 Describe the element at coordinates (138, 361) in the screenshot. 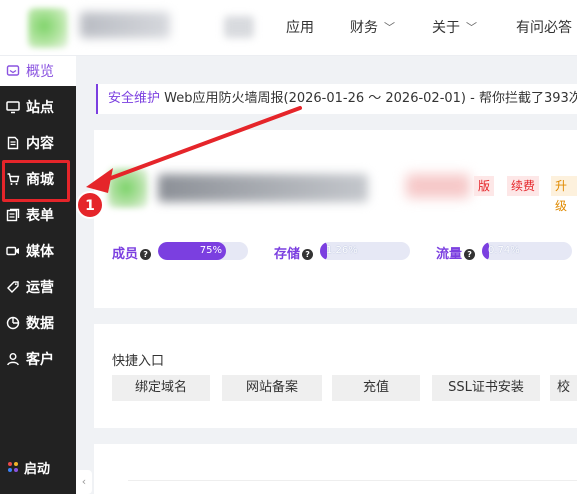

I see `quick-entry-title: 快捷入口` at that location.